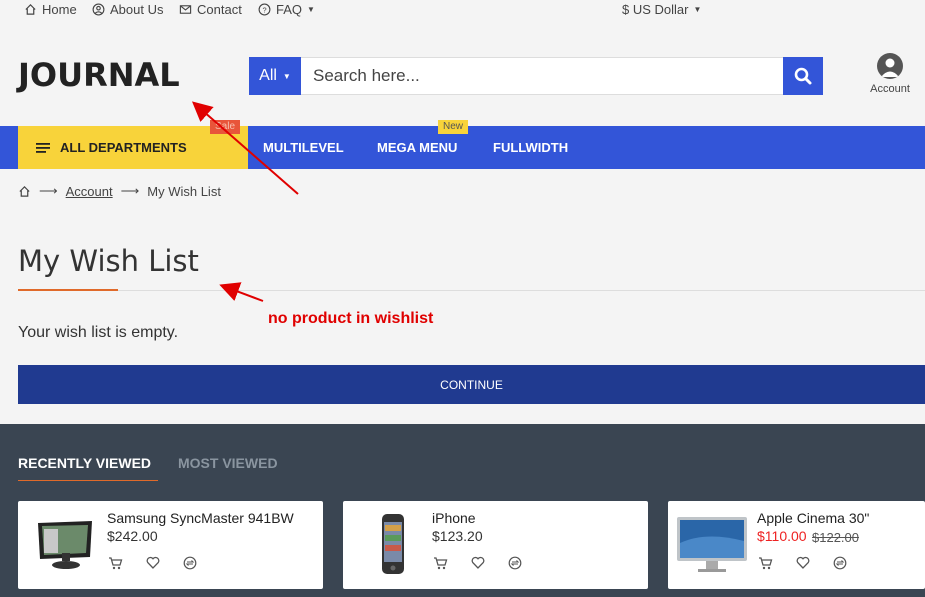  I want to click on continue-button: CONTINUE, so click(471, 384).